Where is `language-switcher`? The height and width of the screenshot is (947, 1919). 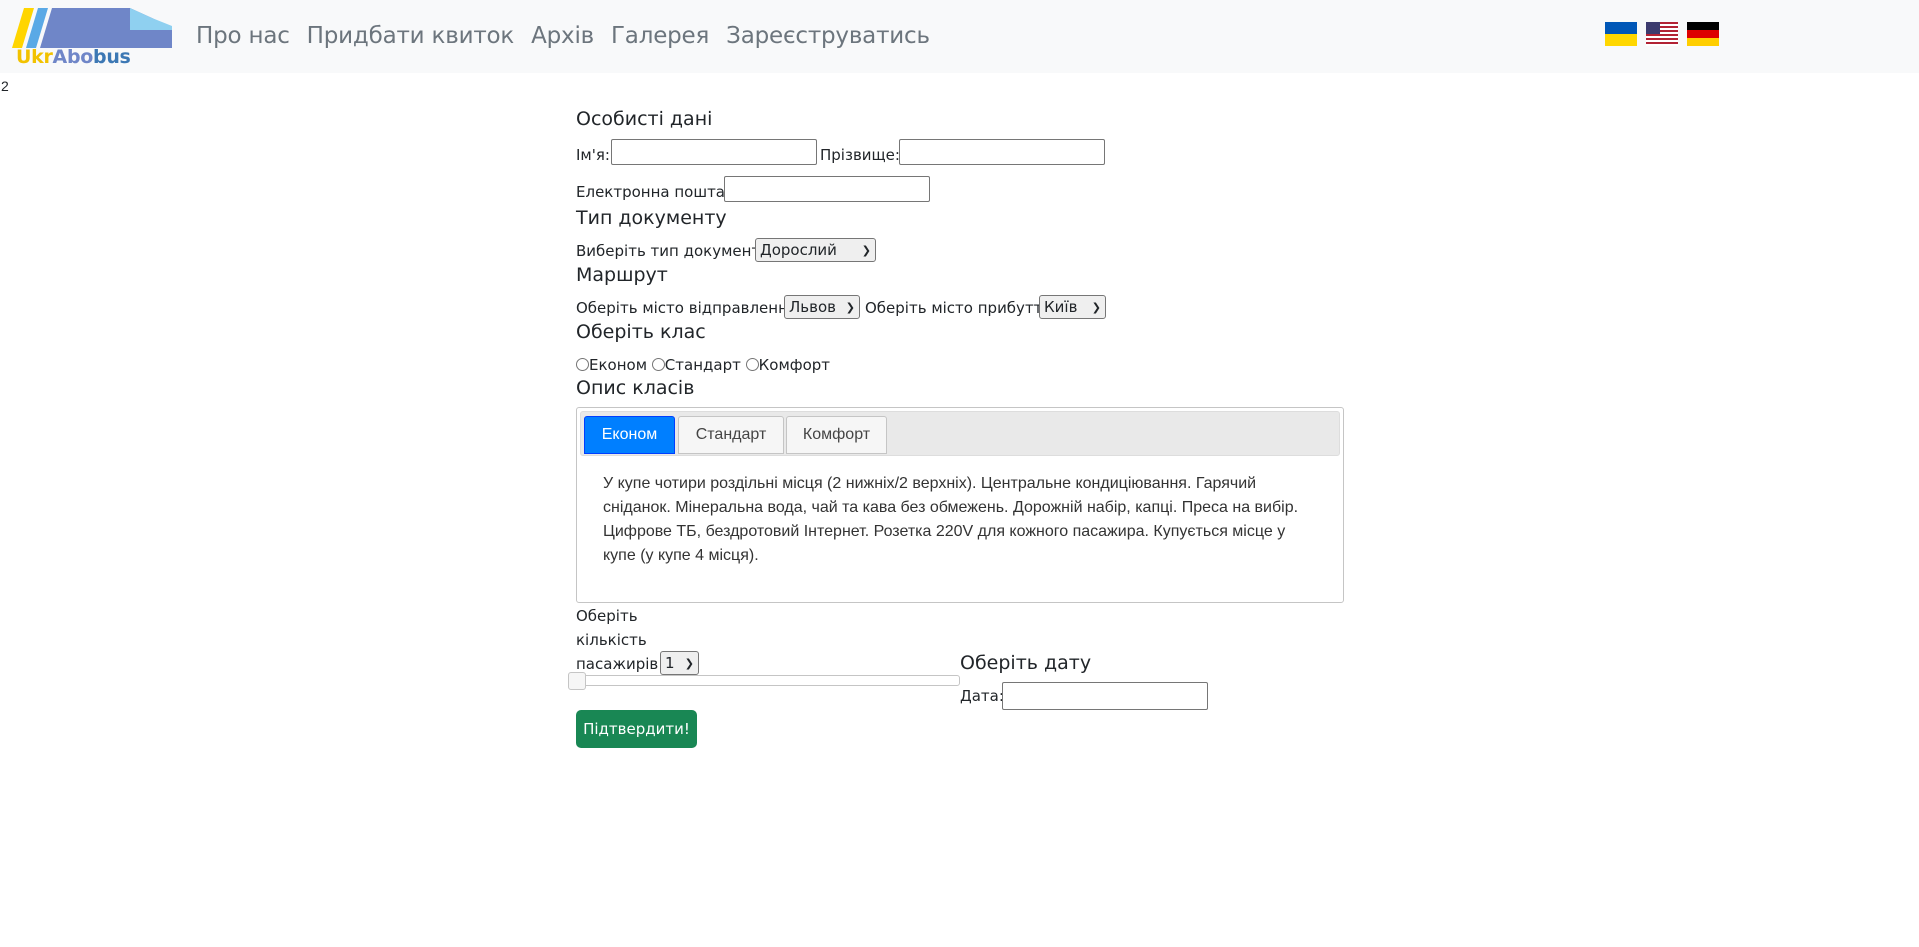
language-switcher is located at coordinates (1662, 34).